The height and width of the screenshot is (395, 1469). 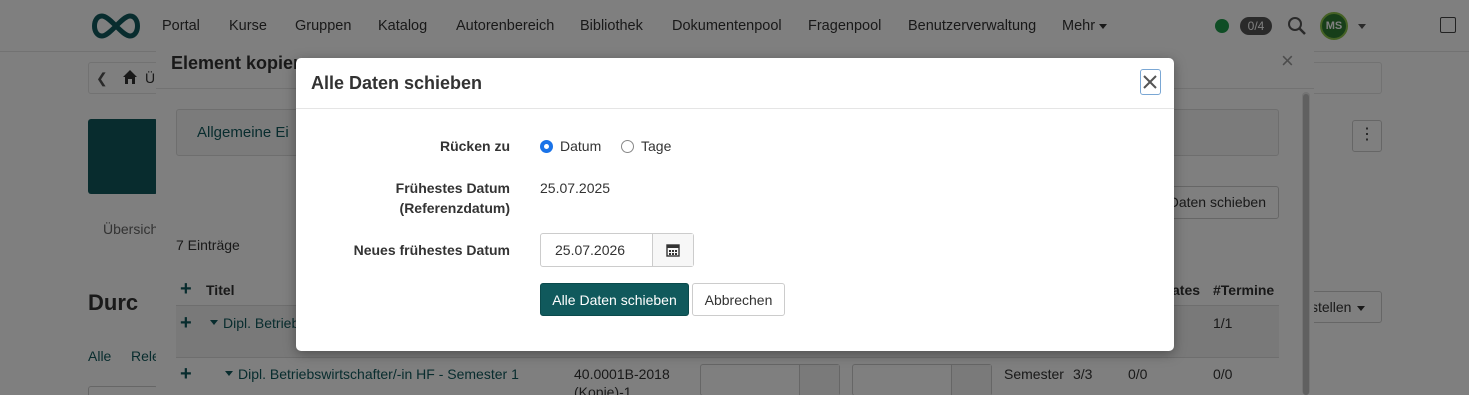 What do you see at coordinates (454, 208) in the screenshot?
I see `reference-date-label: (Referenzdatum)` at bounding box center [454, 208].